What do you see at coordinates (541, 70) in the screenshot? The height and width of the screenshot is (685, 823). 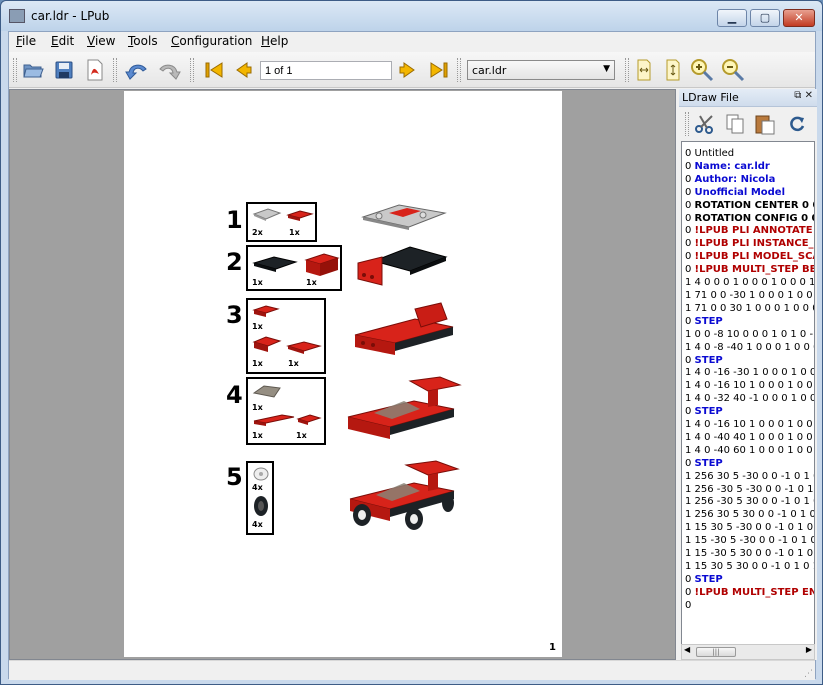 I see `submodel-combo: car.ldr ▼` at bounding box center [541, 70].